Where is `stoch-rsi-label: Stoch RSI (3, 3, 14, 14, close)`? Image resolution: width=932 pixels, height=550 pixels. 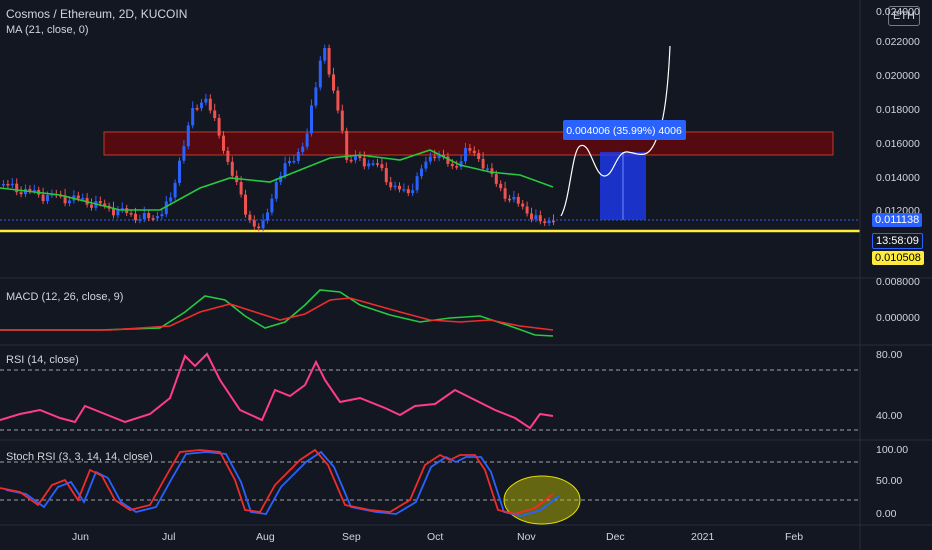 stoch-rsi-label: Stoch RSI (3, 3, 14, 14, close) is located at coordinates (79, 457).